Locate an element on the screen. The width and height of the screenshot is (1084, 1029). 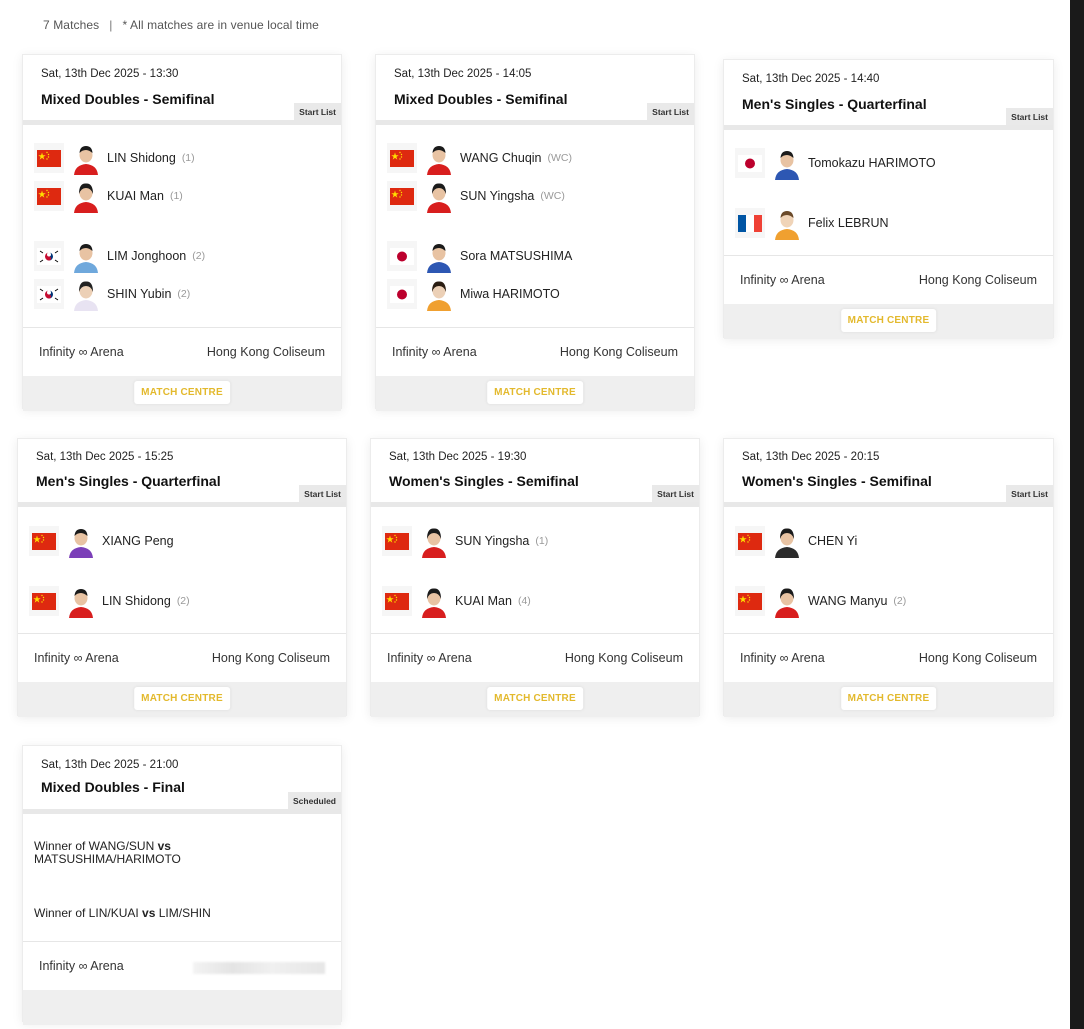
placeholder-opponent: MATSUSHIMA/HARIMOTO is located at coordinates (107, 859).